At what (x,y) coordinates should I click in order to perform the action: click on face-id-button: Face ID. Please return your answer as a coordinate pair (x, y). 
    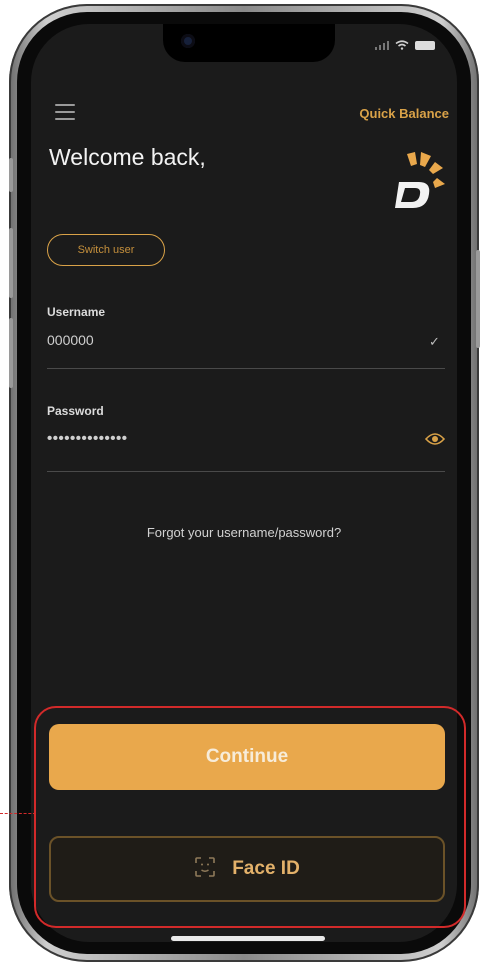
    Looking at the image, I should click on (247, 869).